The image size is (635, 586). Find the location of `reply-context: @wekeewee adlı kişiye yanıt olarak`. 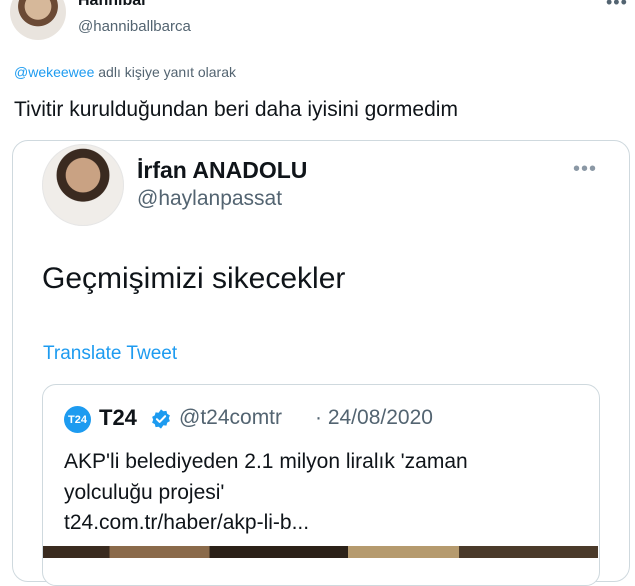

reply-context: @wekeewee adlı kişiye yanıt olarak is located at coordinates (125, 72).